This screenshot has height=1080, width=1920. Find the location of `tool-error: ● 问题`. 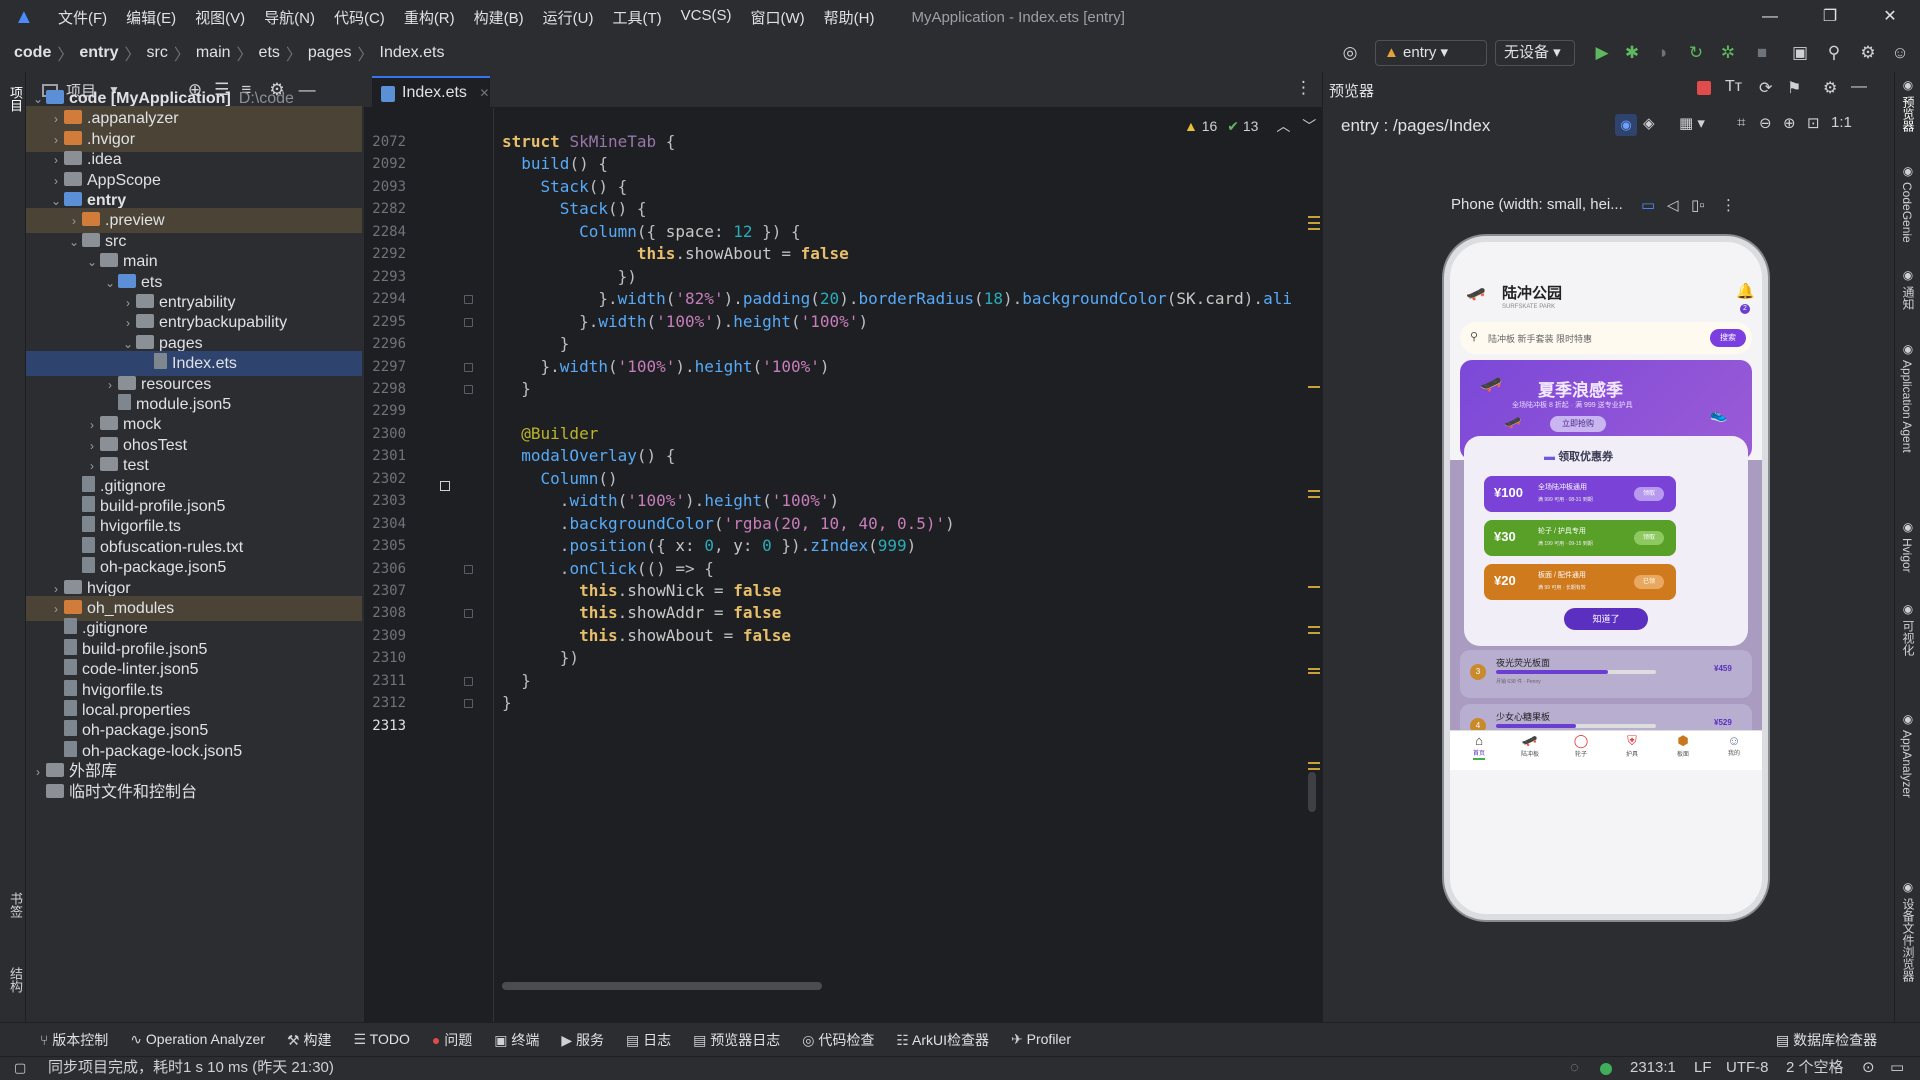

tool-error: ● 问题 is located at coordinates (452, 1040).